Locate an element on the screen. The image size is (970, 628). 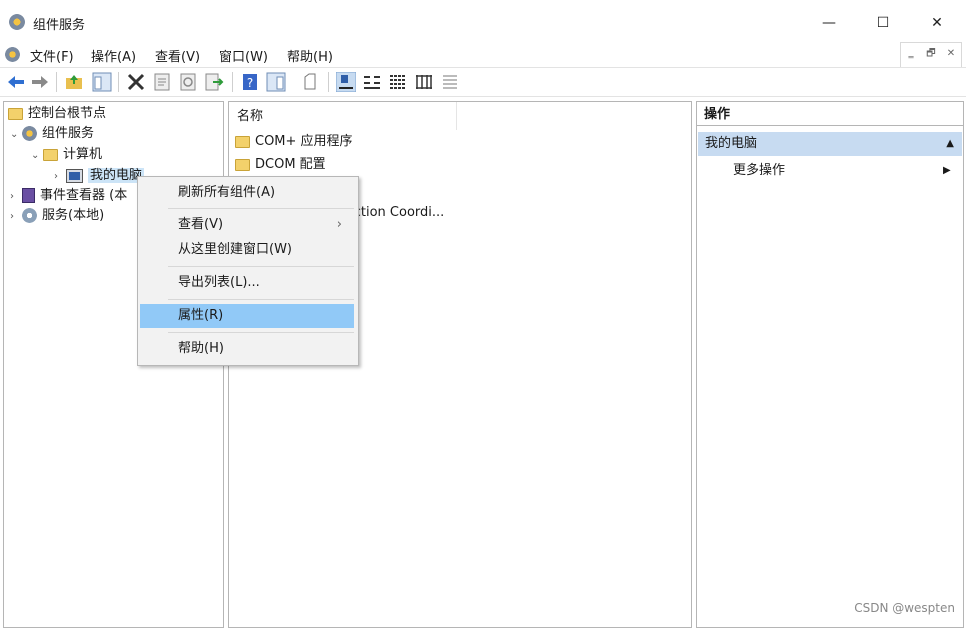
mdi-restore-button: 🗗 is located at coordinates (931, 55).